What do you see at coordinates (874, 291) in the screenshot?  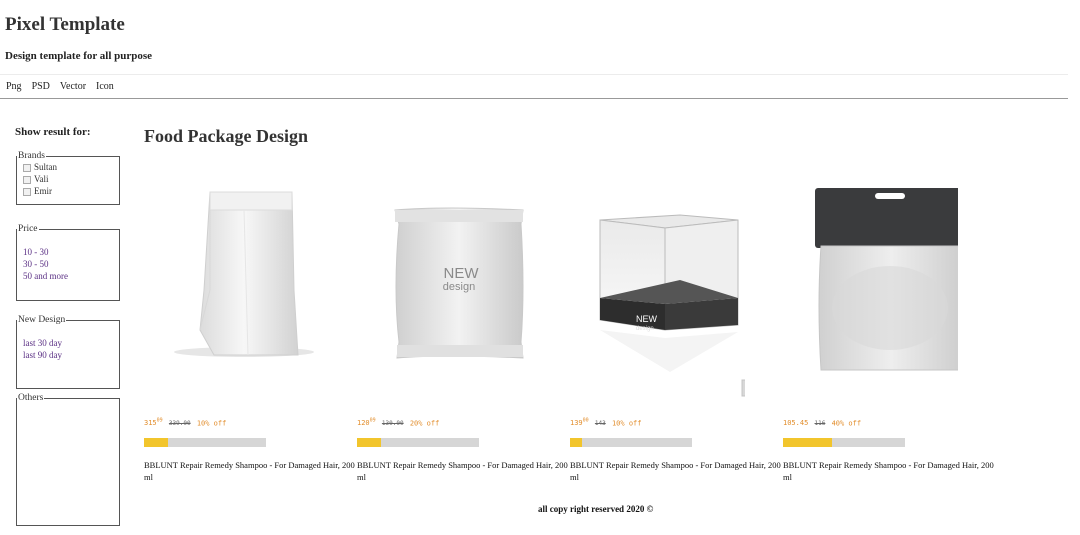 I see `hanging-bag-image` at bounding box center [874, 291].